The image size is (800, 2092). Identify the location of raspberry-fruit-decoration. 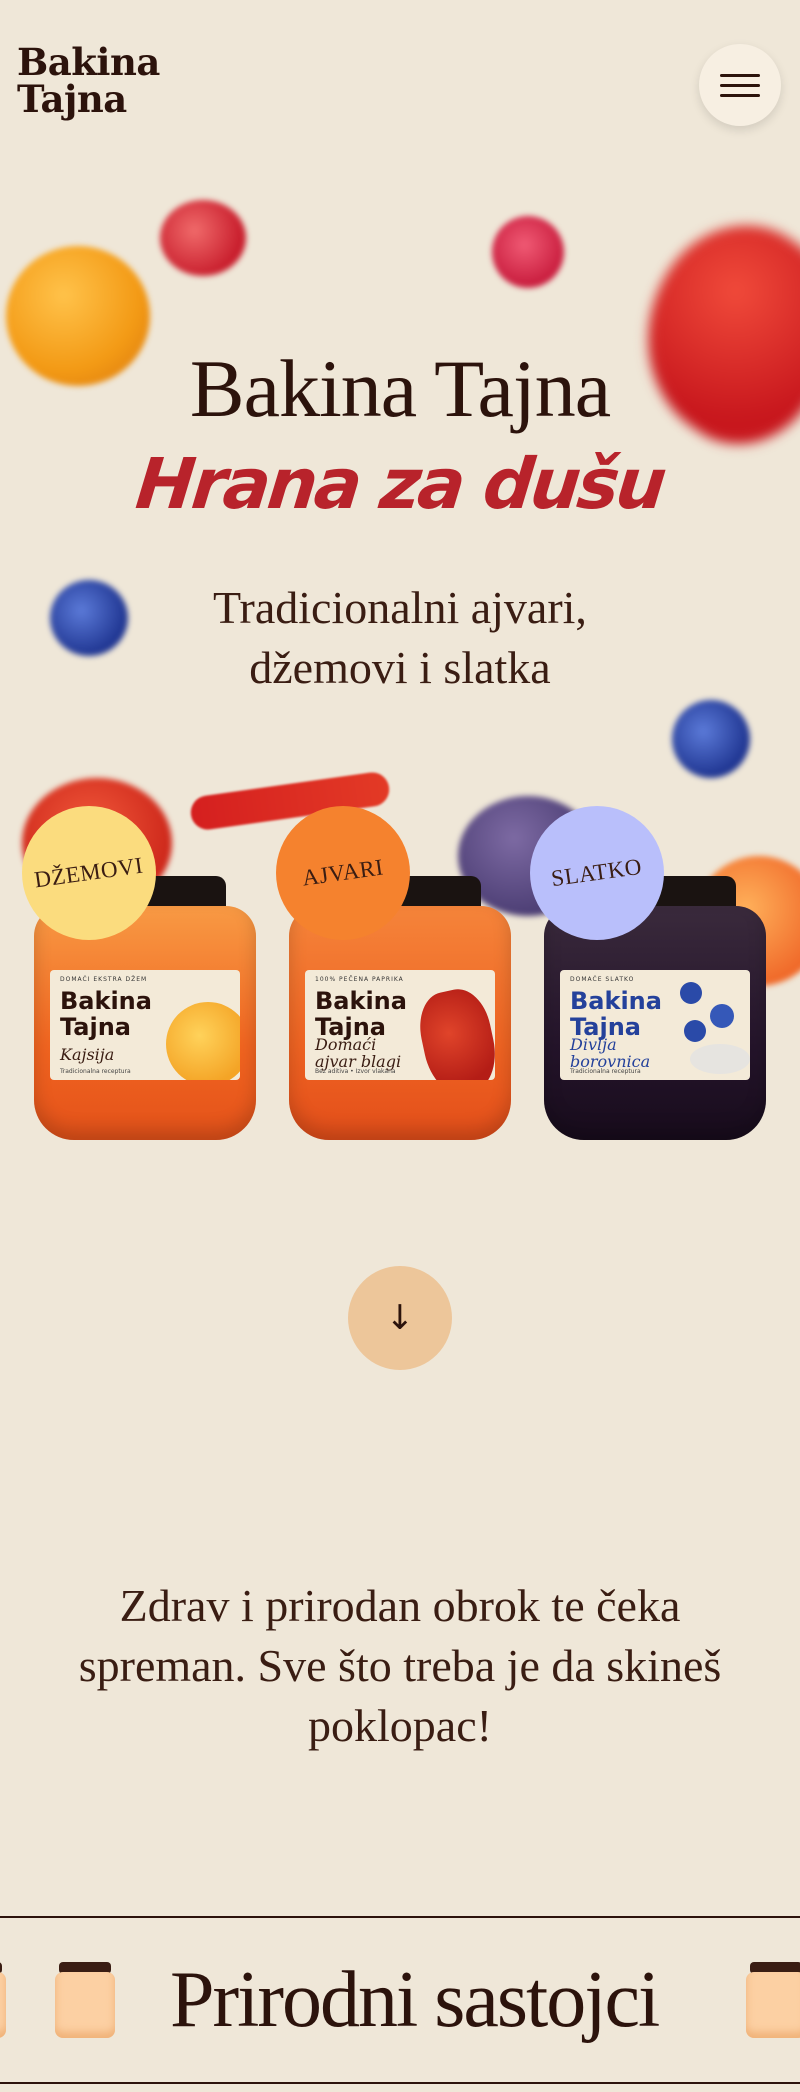
(528, 252).